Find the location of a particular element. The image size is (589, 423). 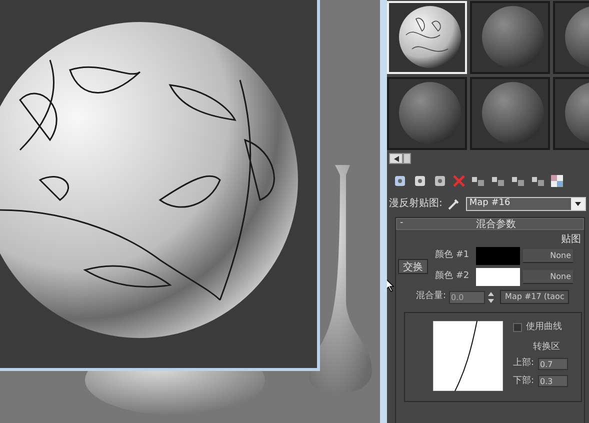

use-curve-checkbox is located at coordinates (517, 327).